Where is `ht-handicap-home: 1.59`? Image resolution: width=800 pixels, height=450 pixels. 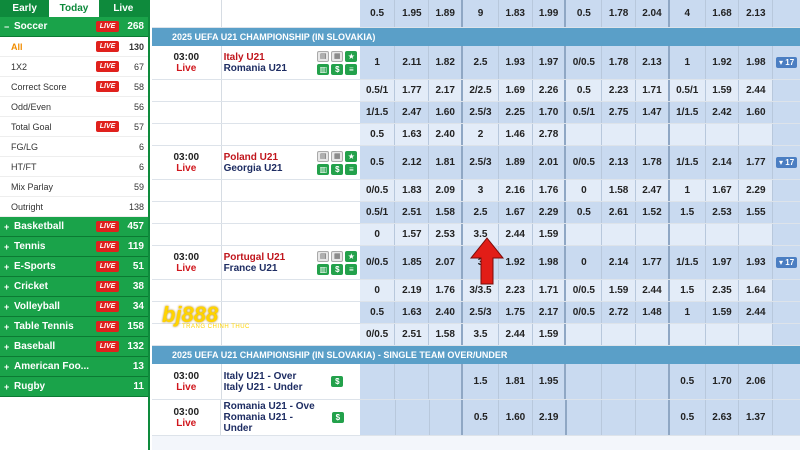
ht-handicap-home: 1.59 is located at coordinates (619, 290).